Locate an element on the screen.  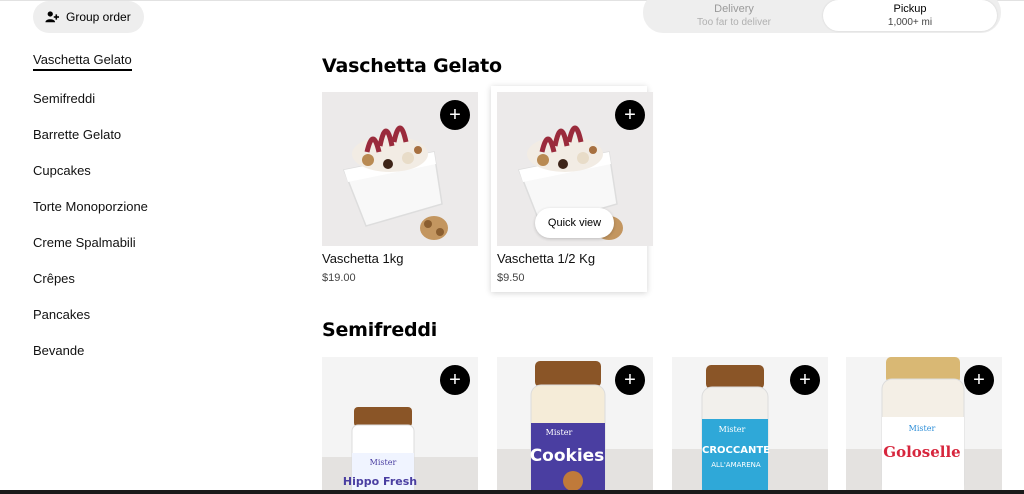
bottom-edge is located at coordinates (512, 492).